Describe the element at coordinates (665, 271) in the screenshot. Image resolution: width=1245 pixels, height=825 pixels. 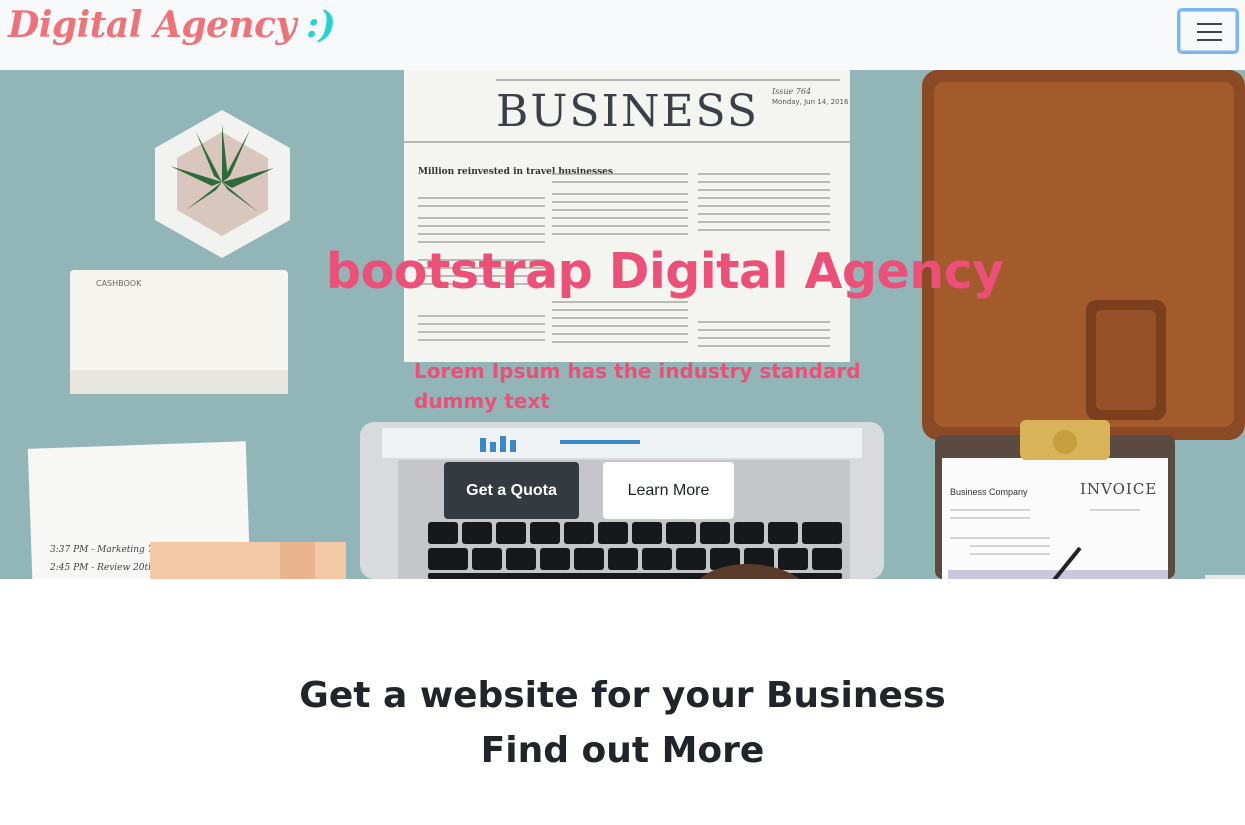
I see `hero-title: bootstrap Digital Agency` at that location.